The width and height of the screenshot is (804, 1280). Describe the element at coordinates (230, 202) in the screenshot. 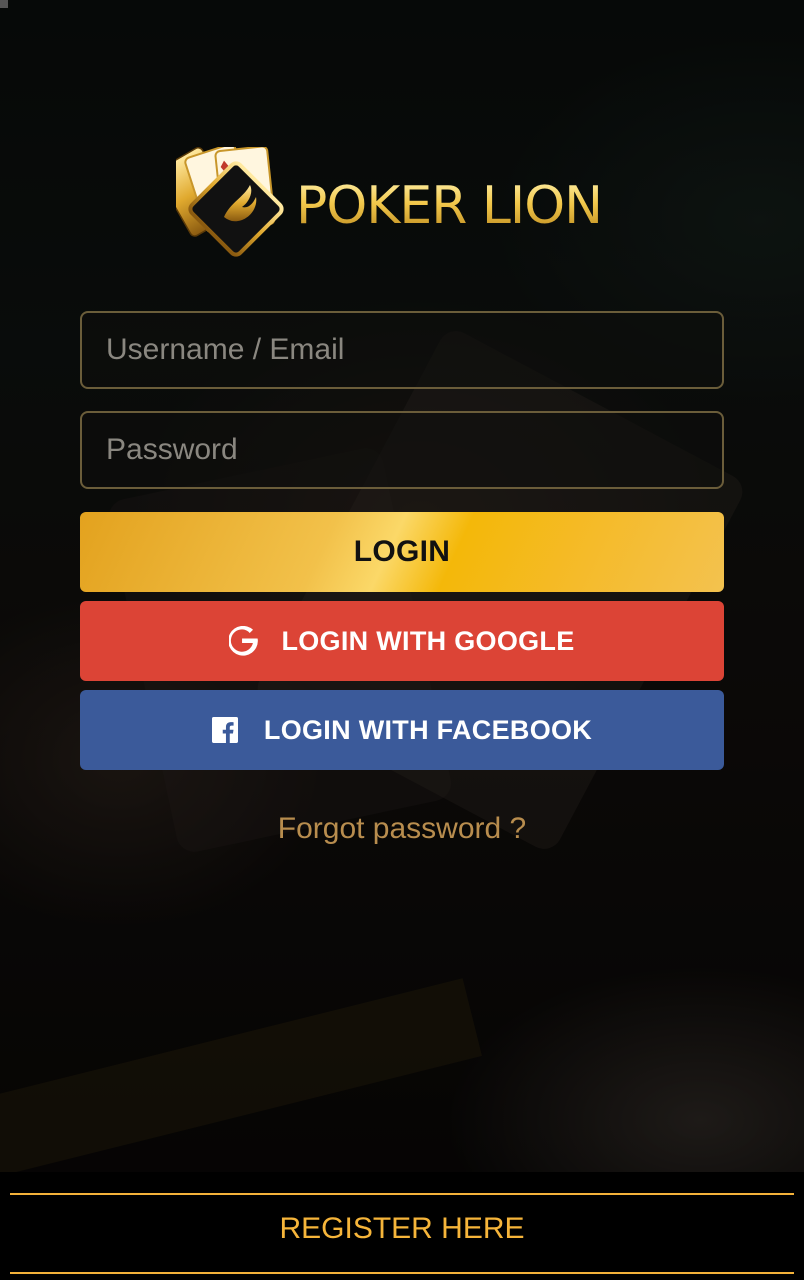

I see `playing-cards-icon` at that location.